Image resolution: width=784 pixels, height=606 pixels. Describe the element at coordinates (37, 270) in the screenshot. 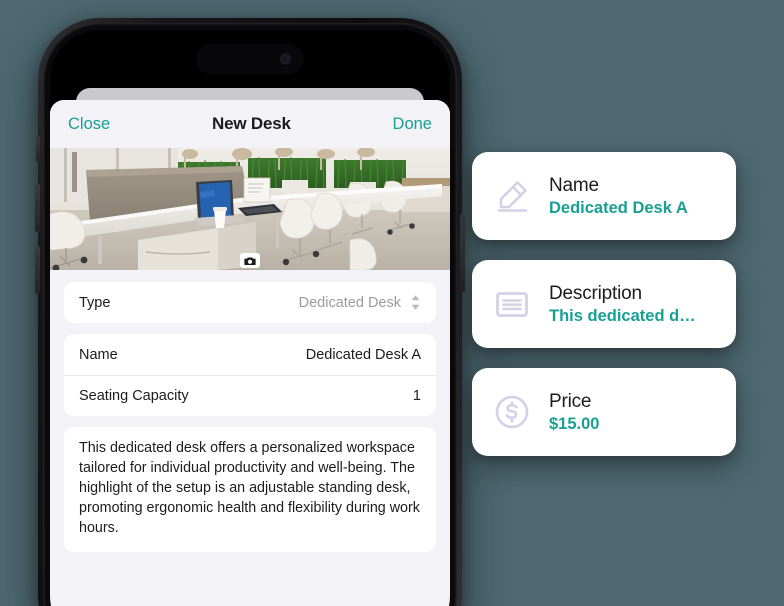

I see `volume-down-button` at that location.